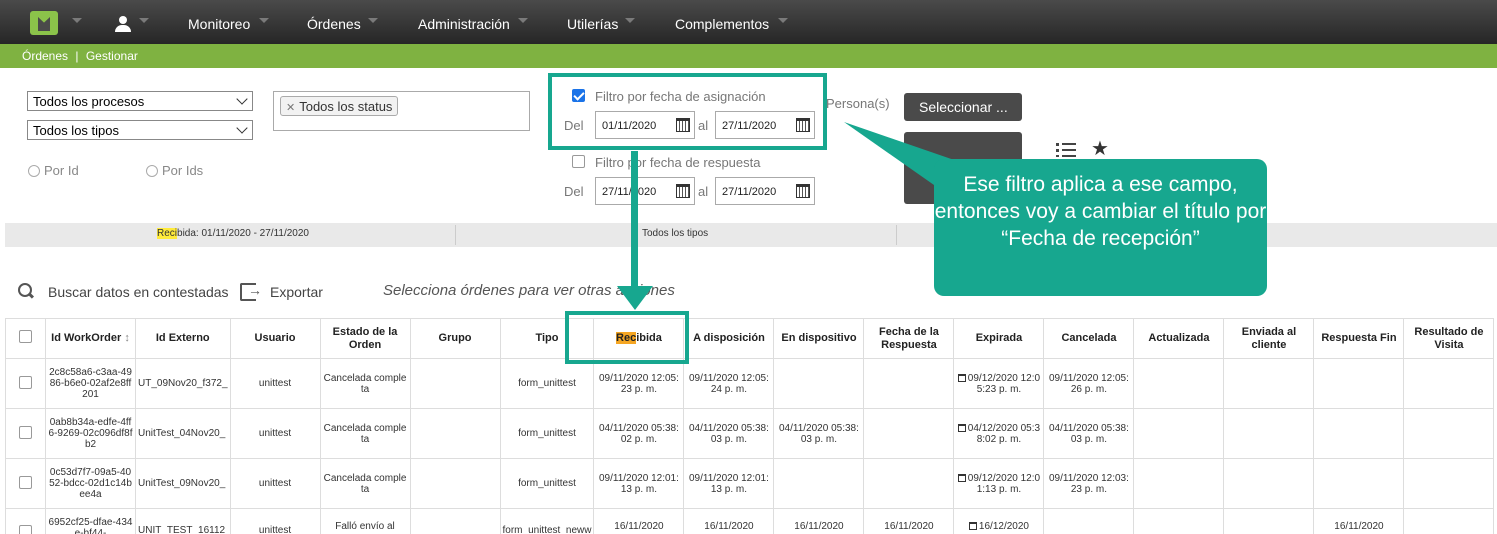 This screenshot has width=1497, height=534. Describe the element at coordinates (909, 338) in the screenshot. I see `col-header: Fecha de la Respuesta` at that location.